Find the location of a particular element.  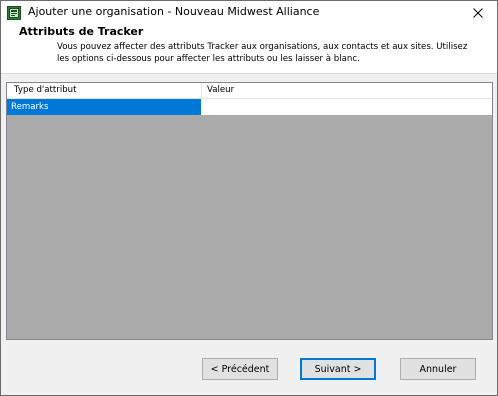

column-header-value: Valeur is located at coordinates (220, 90).